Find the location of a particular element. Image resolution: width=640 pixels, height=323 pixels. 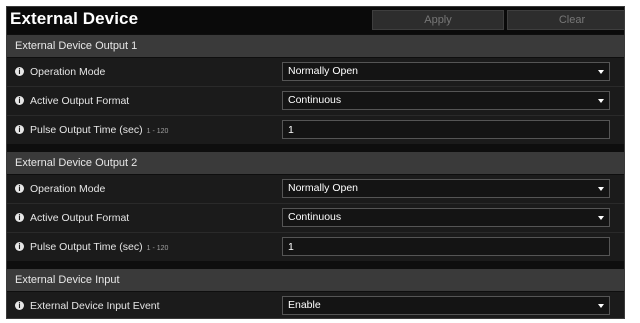

section-header-input: External Device Input is located at coordinates (315, 280).